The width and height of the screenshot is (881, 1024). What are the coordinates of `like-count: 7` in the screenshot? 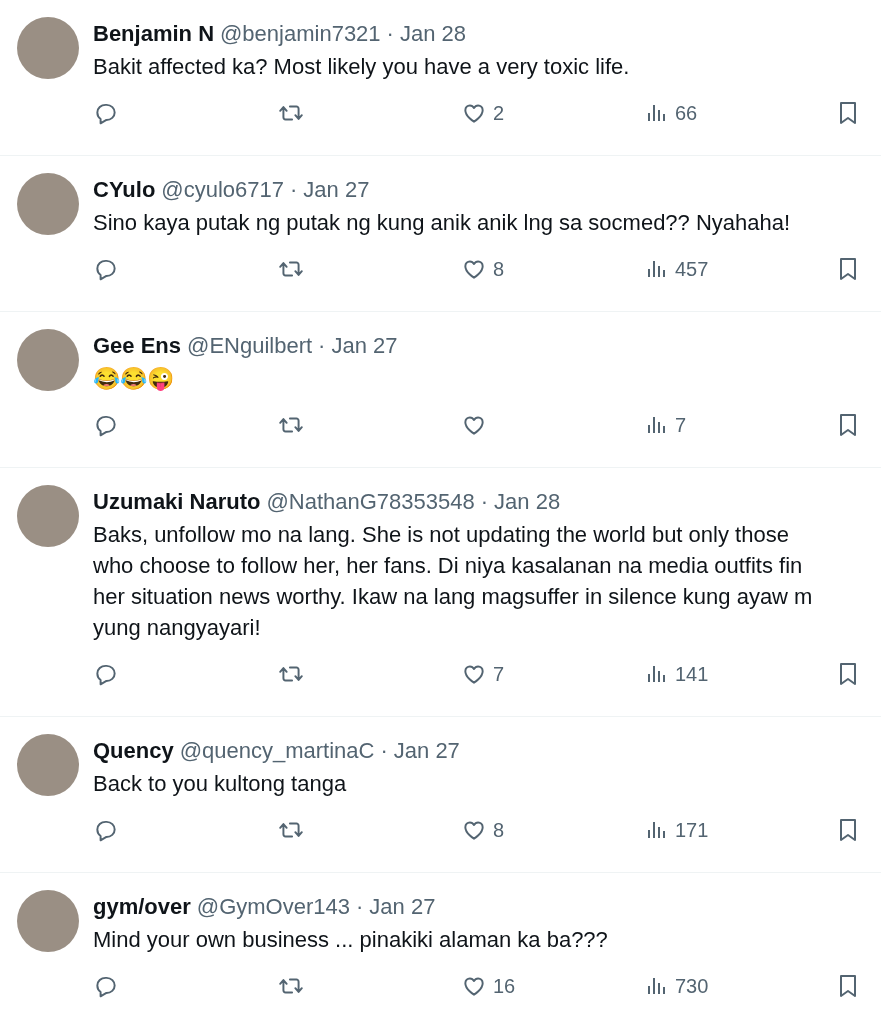 It's located at (499, 674).